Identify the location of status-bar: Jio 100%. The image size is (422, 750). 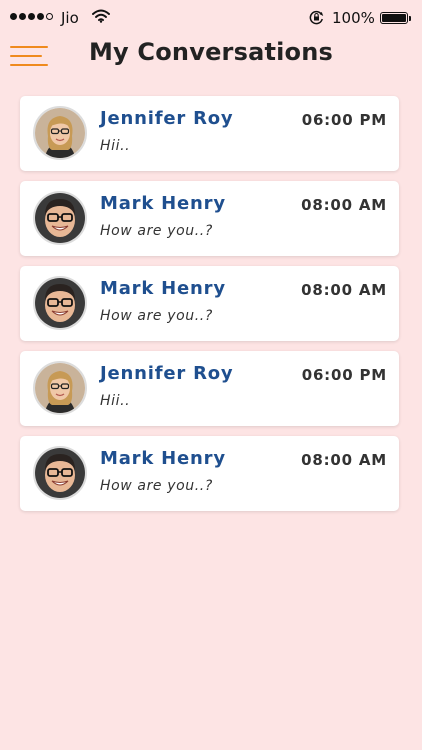
(211, 18).